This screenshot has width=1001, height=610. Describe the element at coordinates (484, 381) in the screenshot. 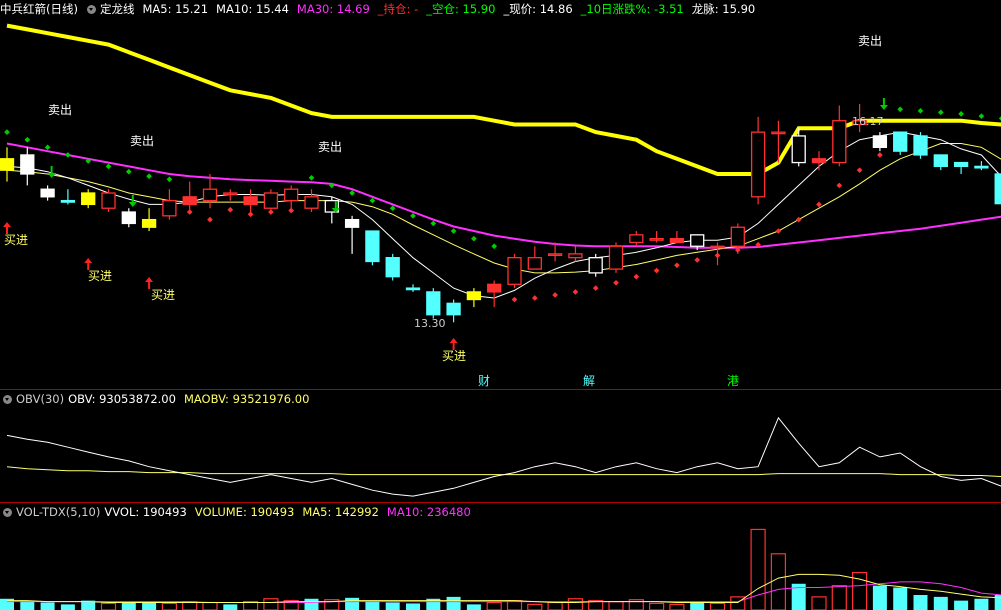

I see `event-marker-cai: 财` at that location.